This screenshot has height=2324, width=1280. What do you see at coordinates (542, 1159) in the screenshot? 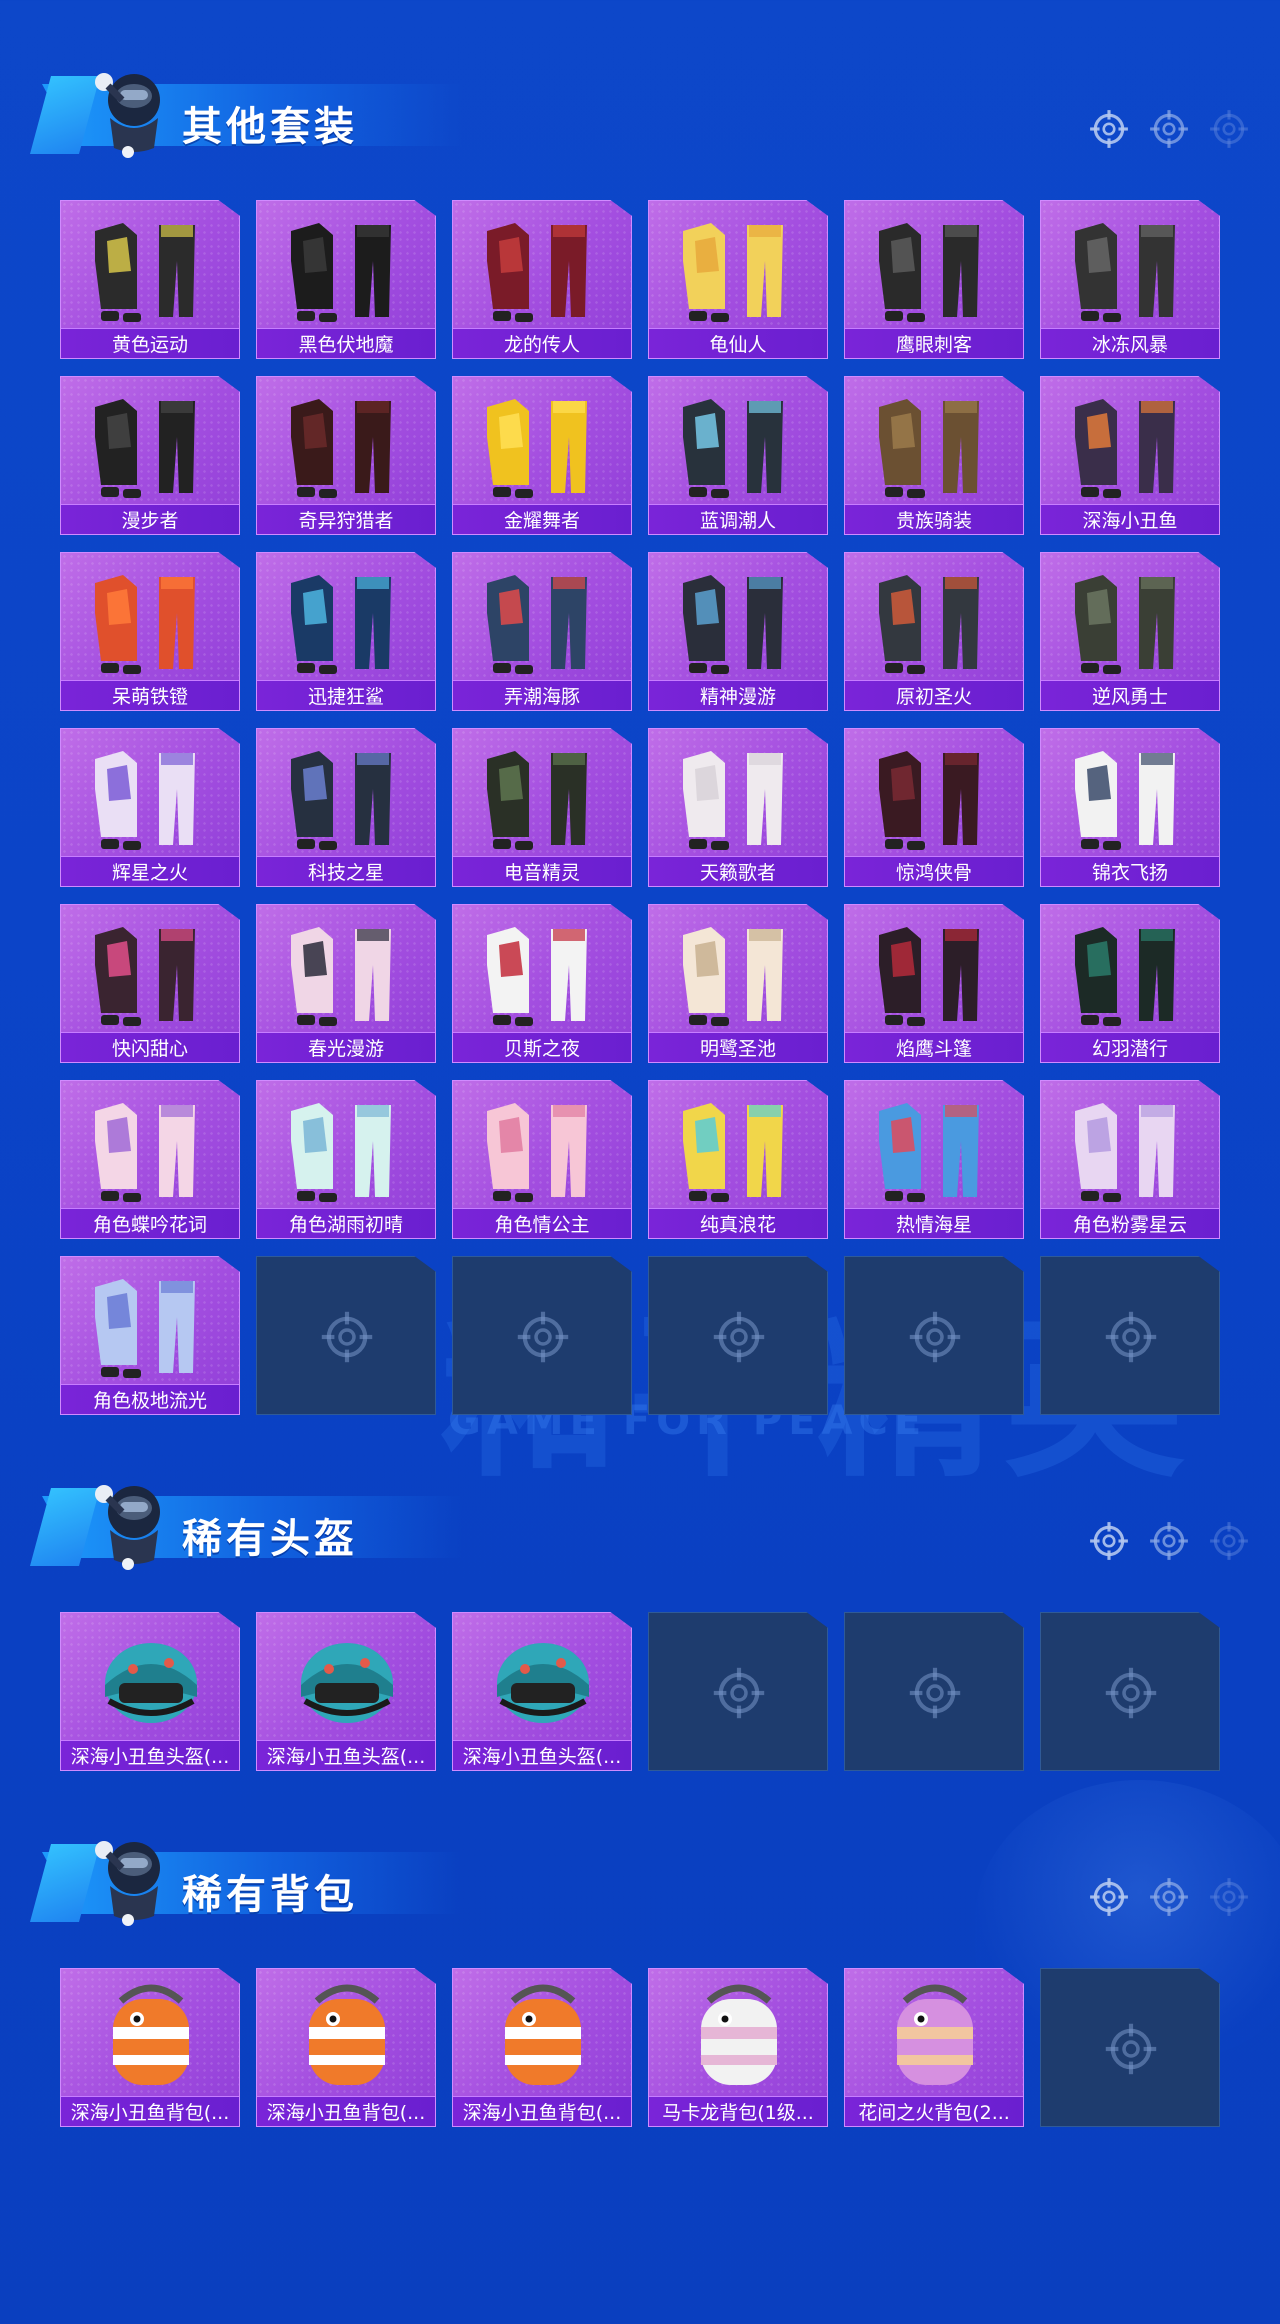
I see `item-card: 角色情公主` at bounding box center [542, 1159].